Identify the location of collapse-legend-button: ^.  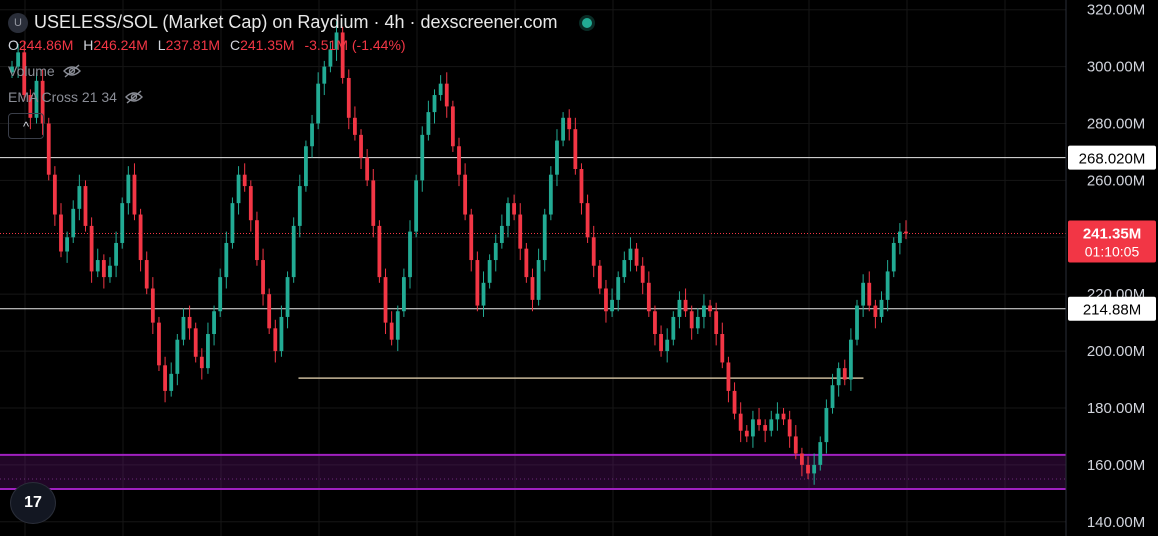
(26, 126).